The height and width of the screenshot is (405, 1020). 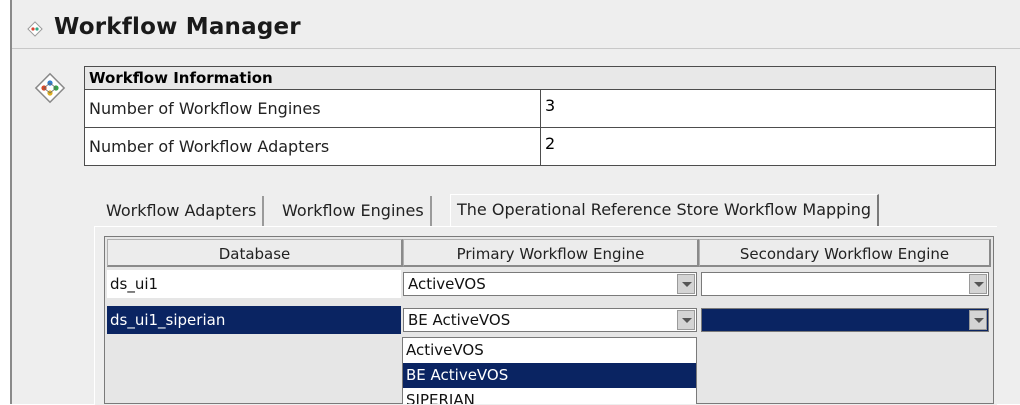 I want to click on primary-engine-dropdown-list: ActiveVOS BE ActiveVOS SIPERIAN, so click(x=549, y=370).